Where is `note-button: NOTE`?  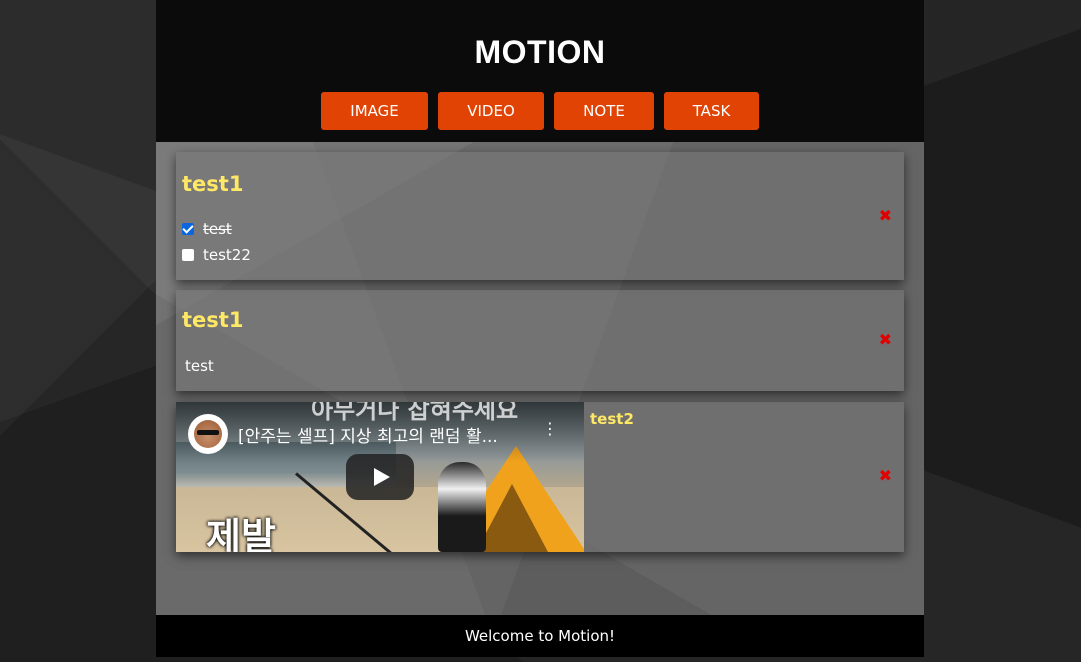
note-button: NOTE is located at coordinates (604, 111).